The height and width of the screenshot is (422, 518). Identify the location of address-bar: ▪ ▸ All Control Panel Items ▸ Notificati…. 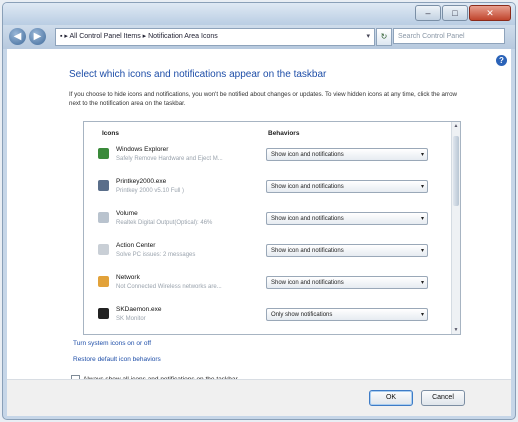
(215, 37).